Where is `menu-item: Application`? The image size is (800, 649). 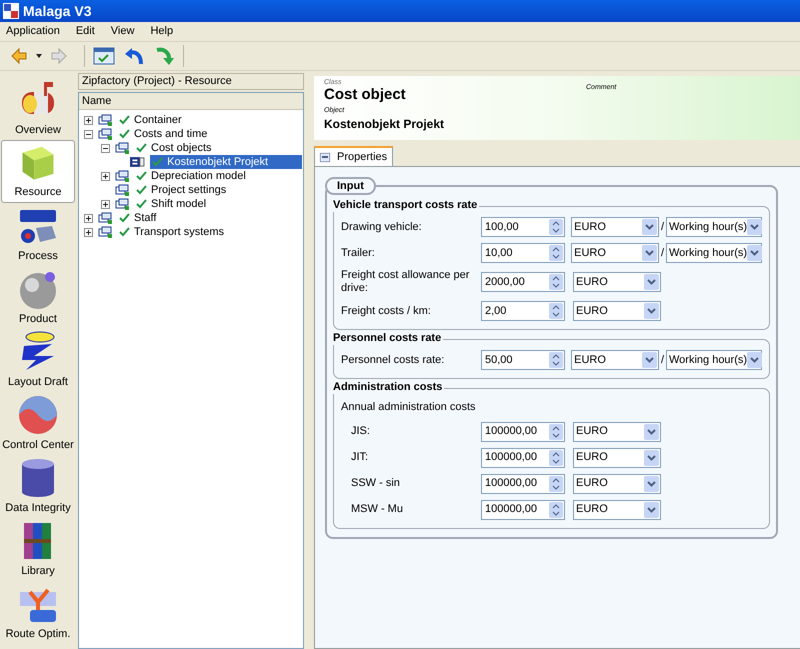
menu-item: Application is located at coordinates (33, 31).